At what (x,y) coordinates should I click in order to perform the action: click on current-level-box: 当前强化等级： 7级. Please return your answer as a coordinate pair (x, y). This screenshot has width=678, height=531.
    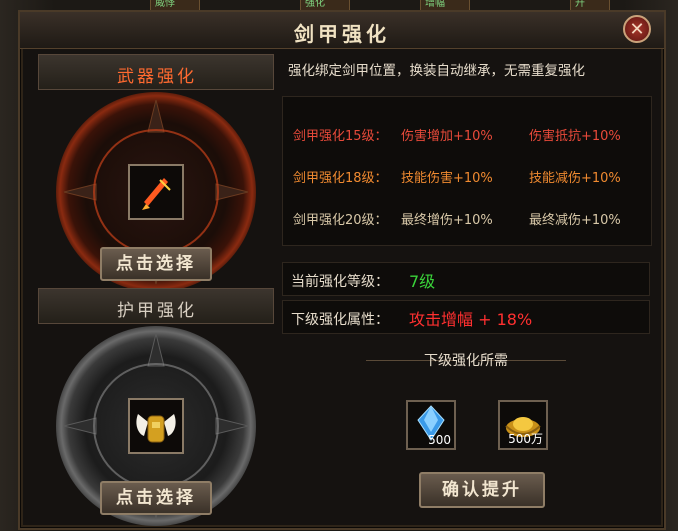
    Looking at the image, I should click on (466, 279).